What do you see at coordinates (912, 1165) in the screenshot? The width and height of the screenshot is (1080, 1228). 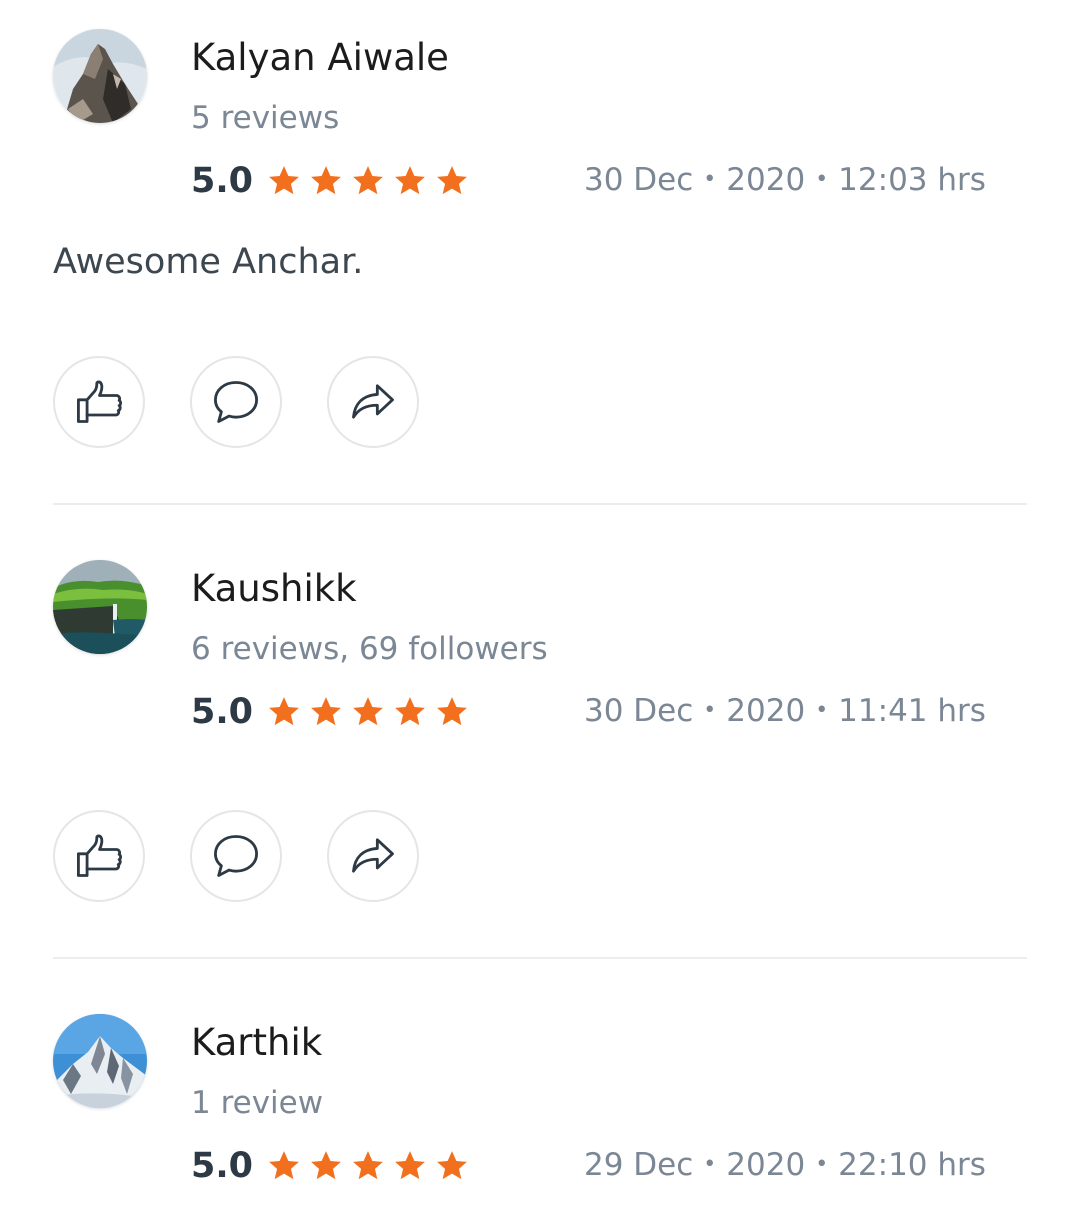 I see `date-time: 22:10 hrs` at bounding box center [912, 1165].